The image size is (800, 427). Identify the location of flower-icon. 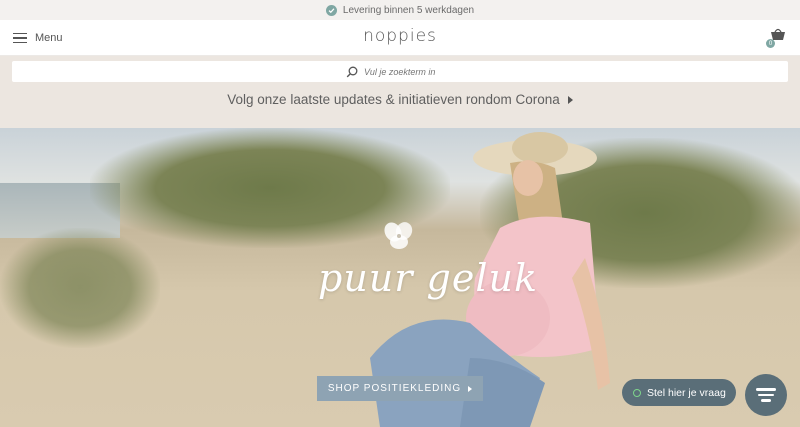
(398, 235).